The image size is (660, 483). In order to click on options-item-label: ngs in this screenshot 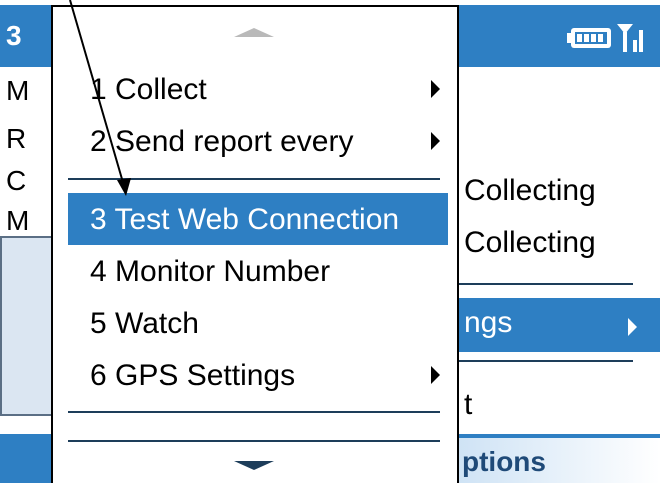, I will do `click(488, 322)`.